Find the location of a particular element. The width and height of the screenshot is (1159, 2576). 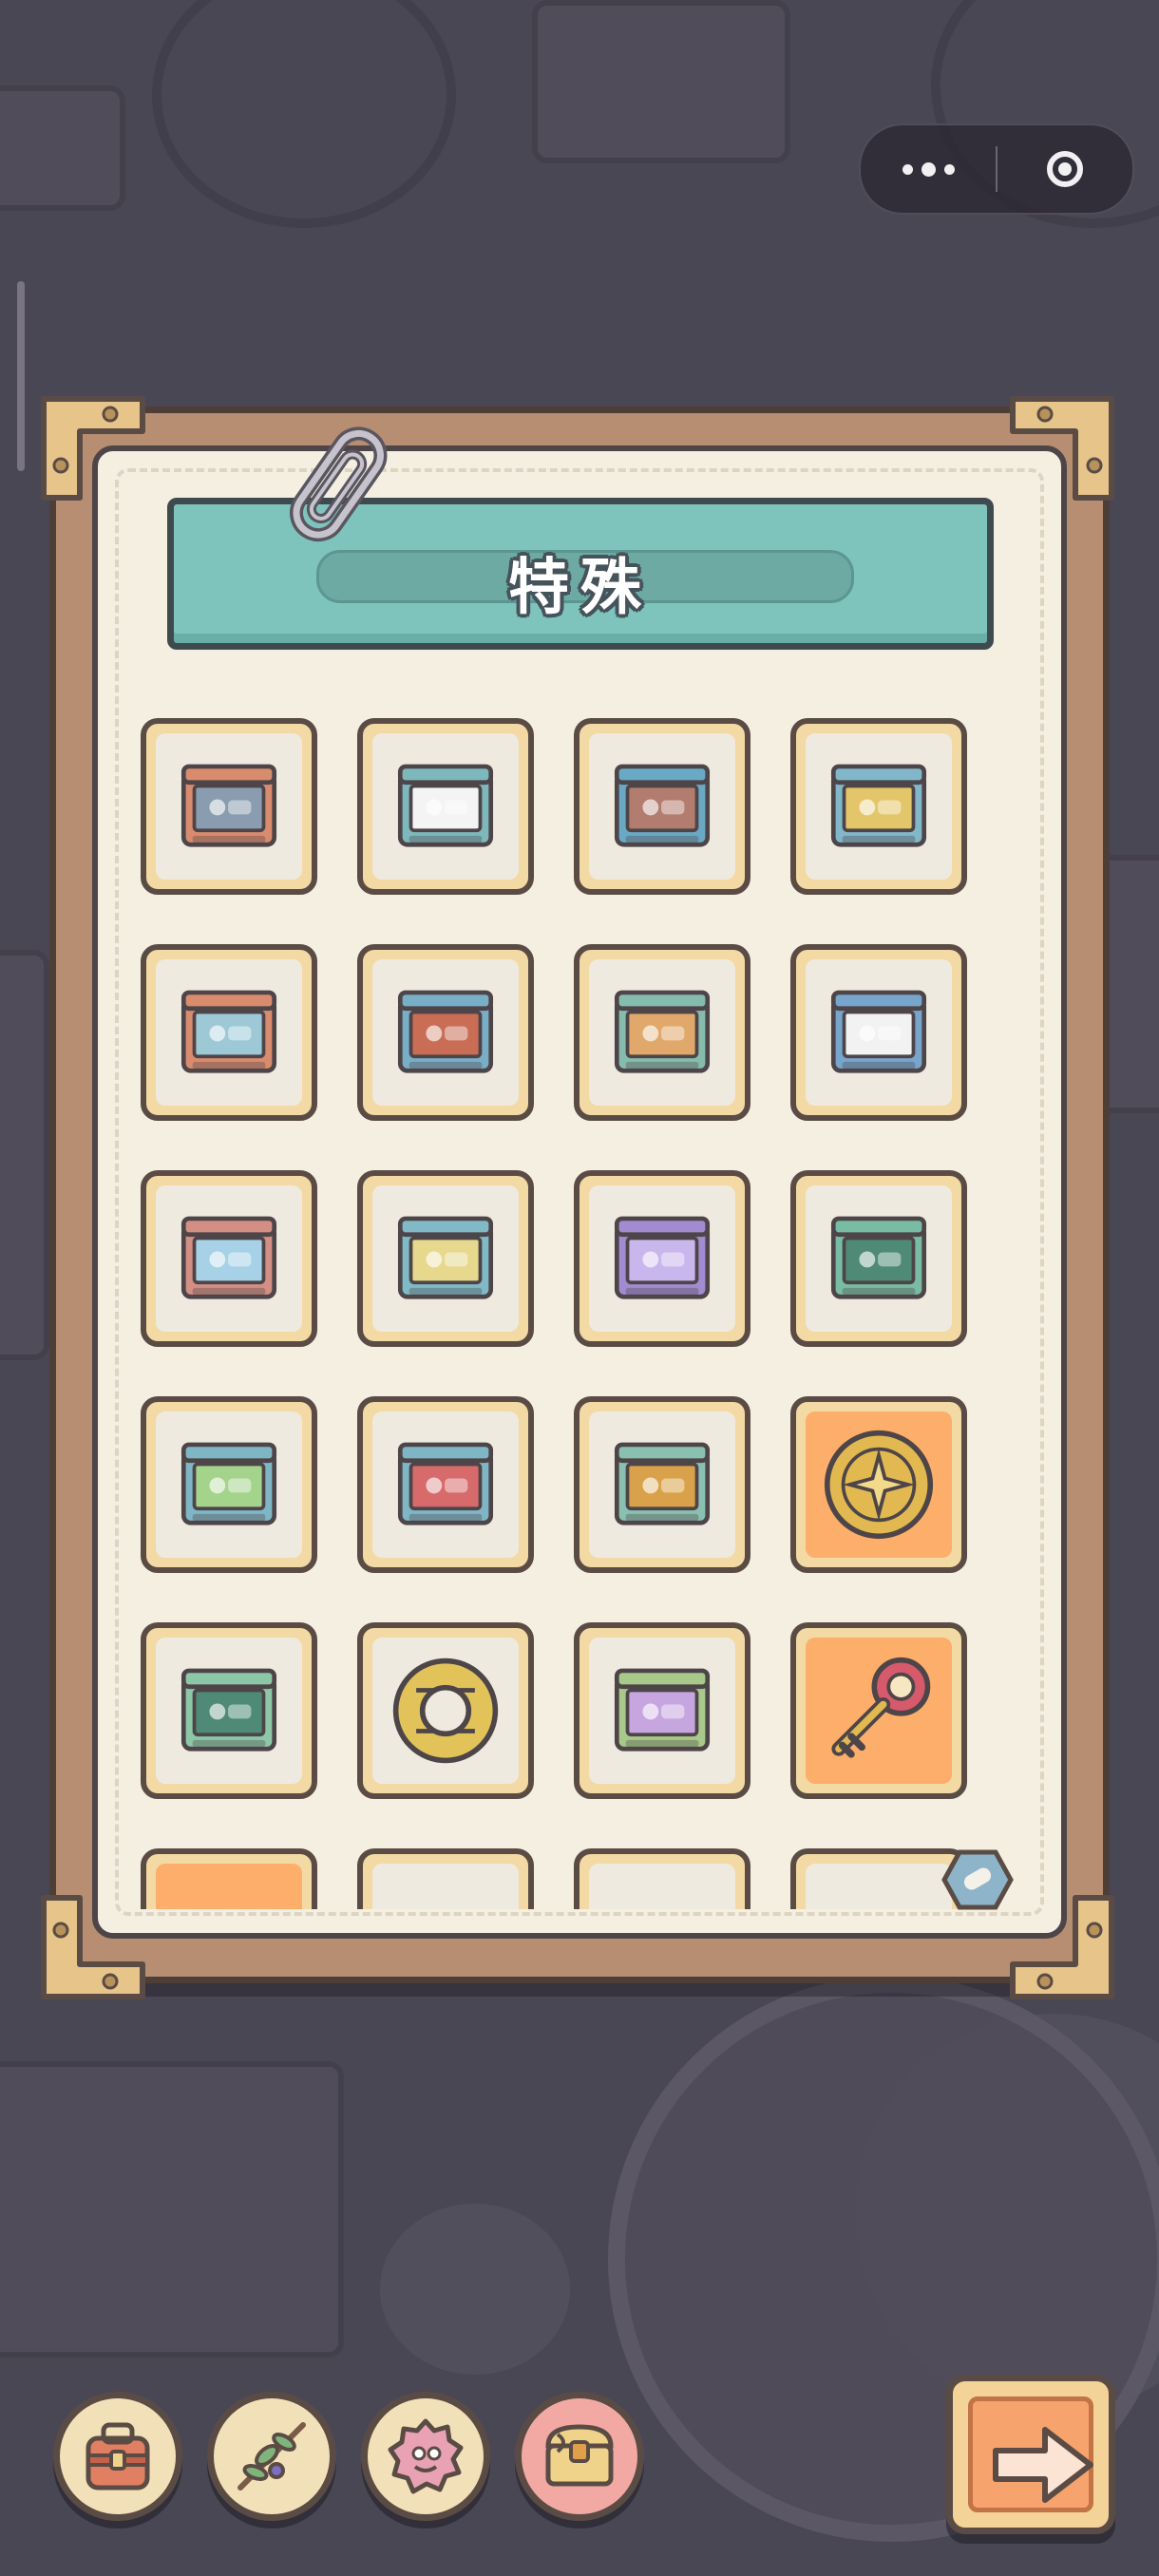

partial-item-orange-icon is located at coordinates (229, 1881).